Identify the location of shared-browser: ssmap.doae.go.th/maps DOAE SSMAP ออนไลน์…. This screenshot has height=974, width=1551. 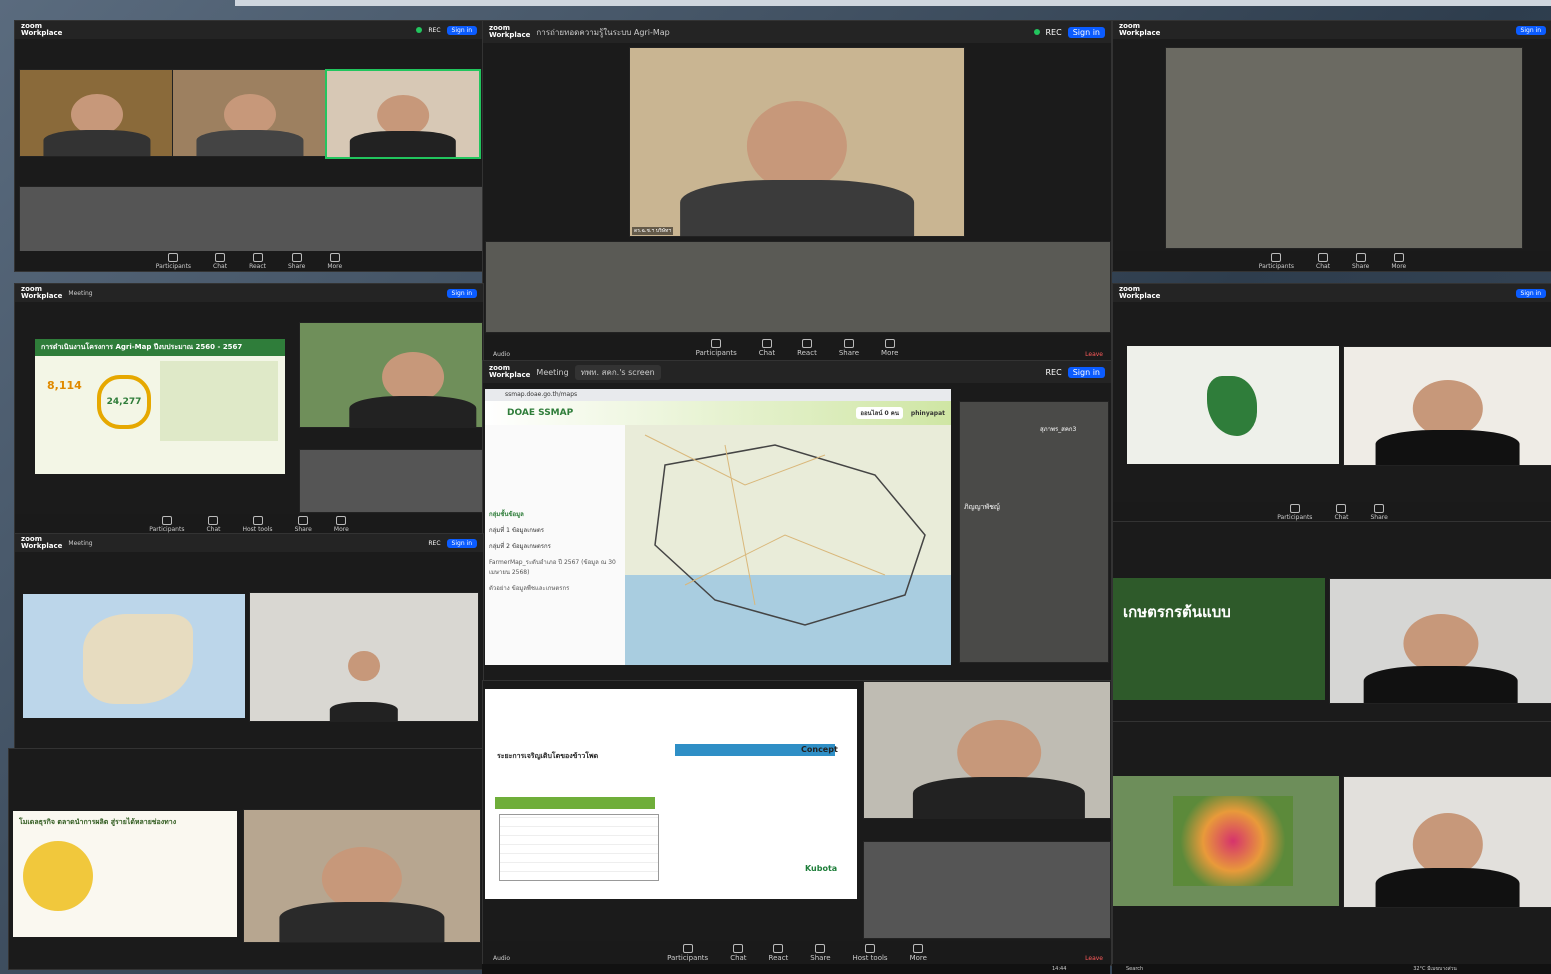
(718, 527).